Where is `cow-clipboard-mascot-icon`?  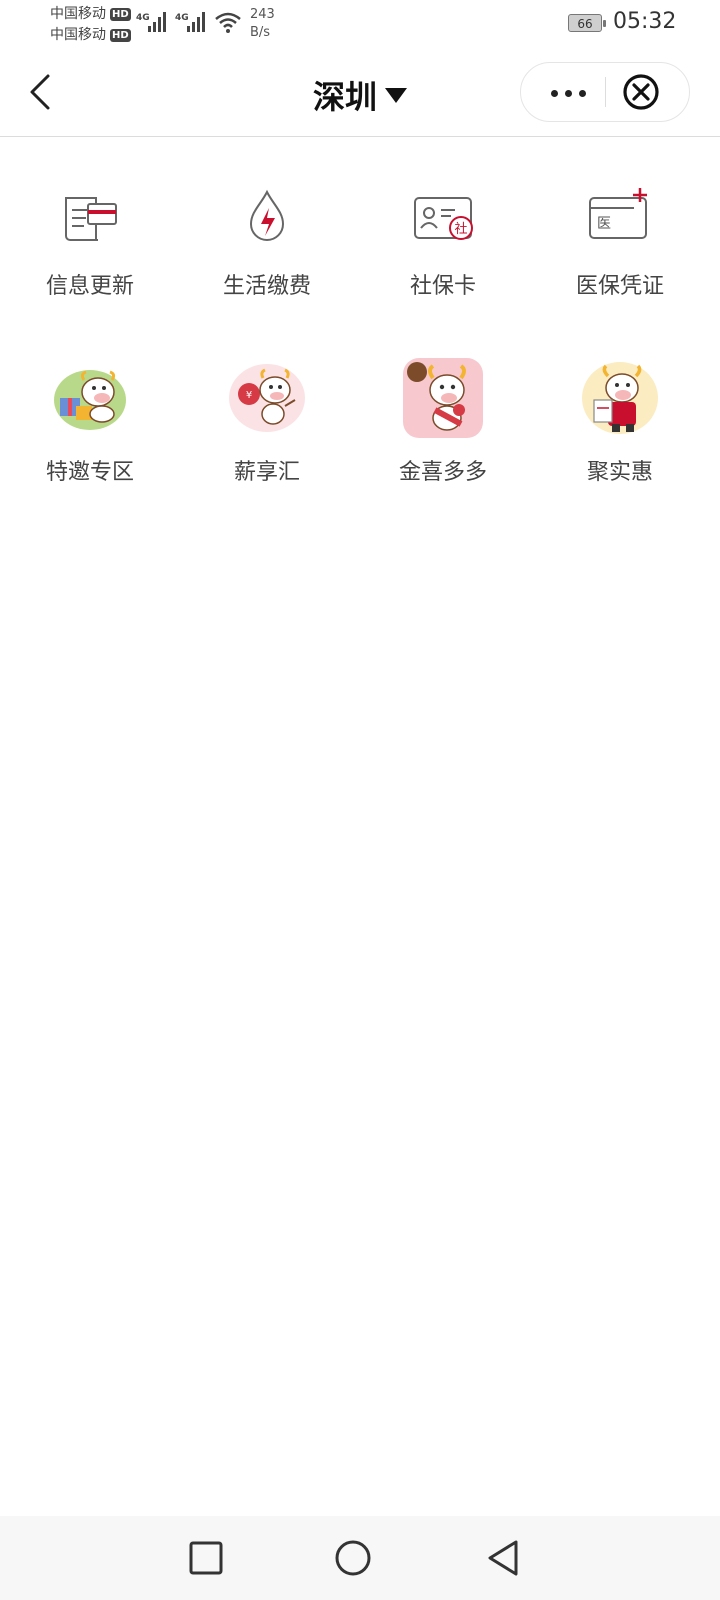 cow-clipboard-mascot-icon is located at coordinates (620, 398).